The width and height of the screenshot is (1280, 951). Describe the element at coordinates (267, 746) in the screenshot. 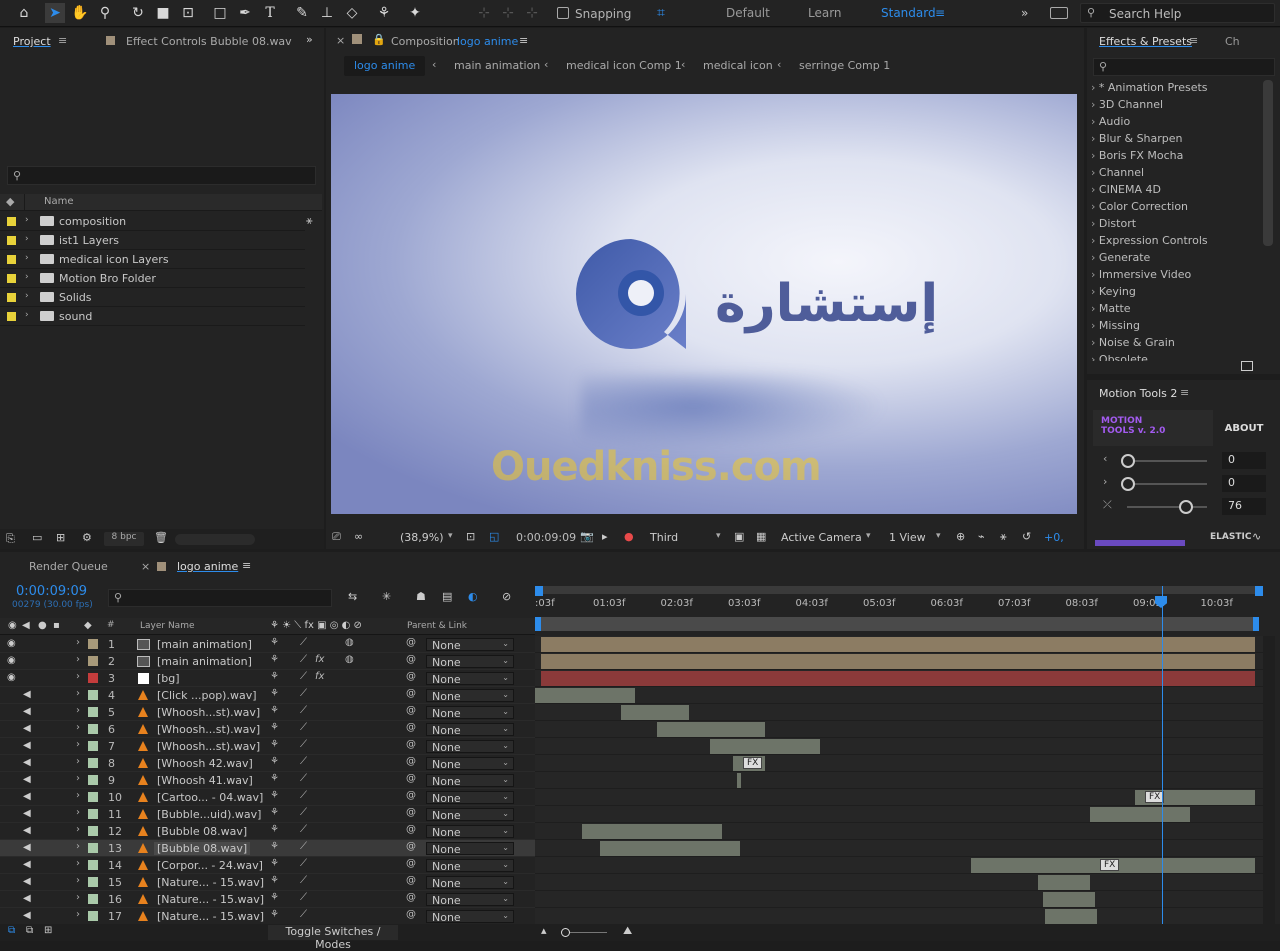

I see `layer-row: ◀ › 7 [Whoosh...st).wav] ⚘ ⟋ @ None ⌄` at that location.